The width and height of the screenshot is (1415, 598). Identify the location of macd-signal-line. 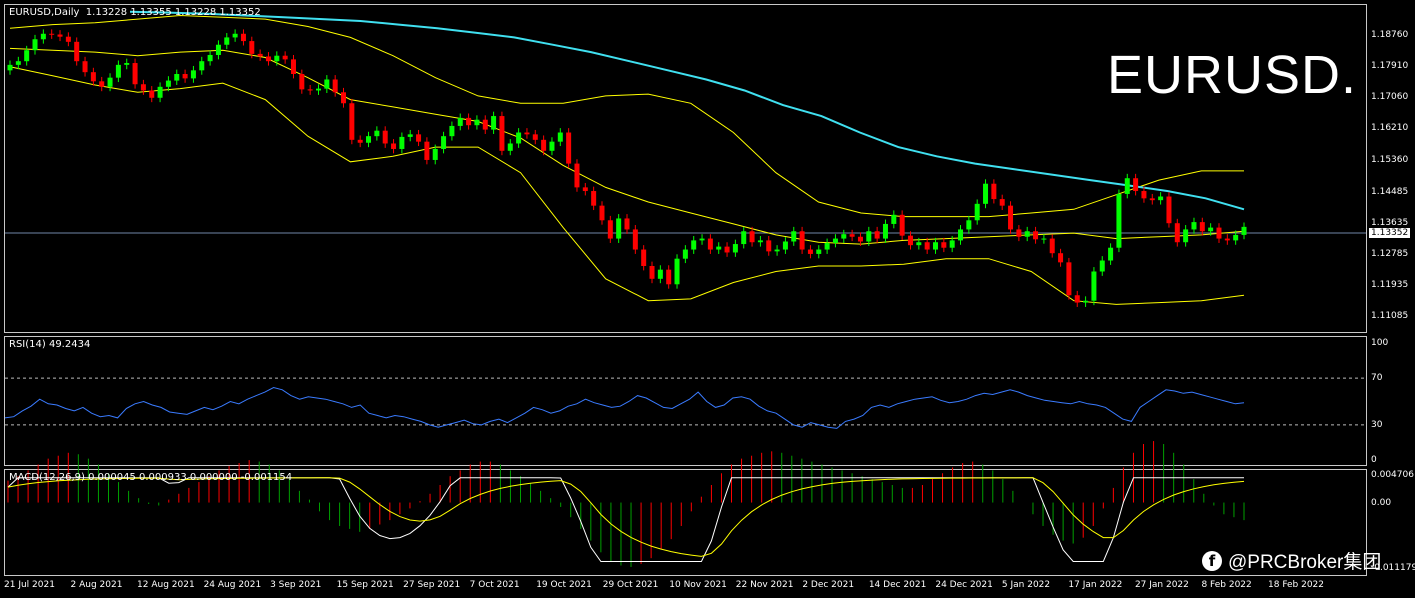
(626, 517).